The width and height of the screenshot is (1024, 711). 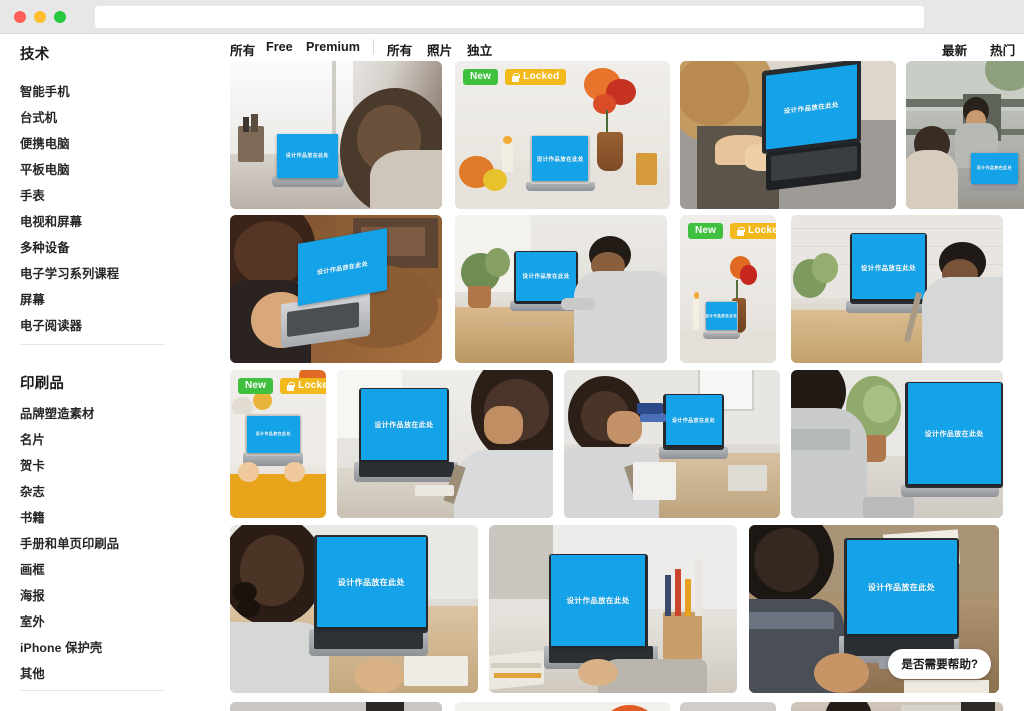 I want to click on sidebar-item-tv-screens: 电视和屏幕, so click(x=51, y=221).